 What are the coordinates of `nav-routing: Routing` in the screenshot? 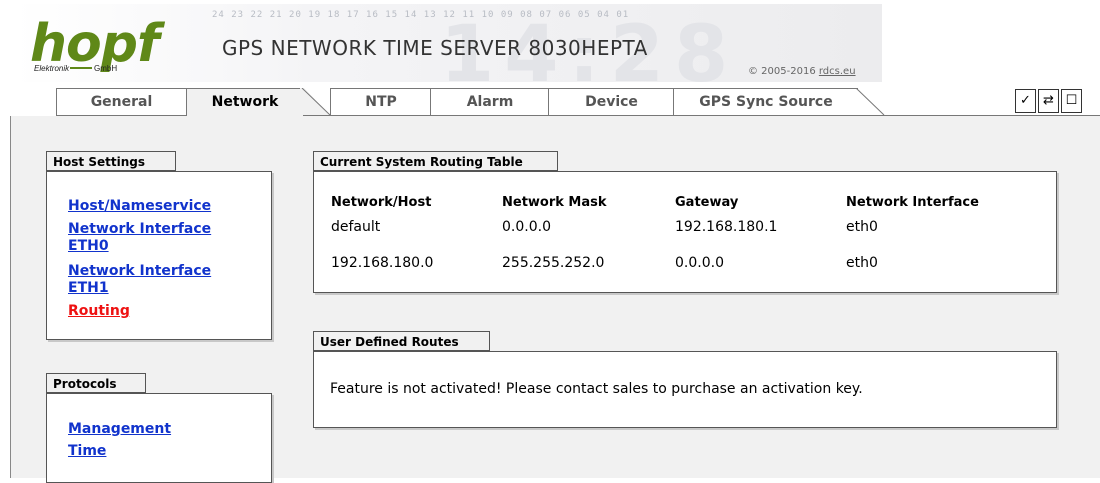 It's located at (99, 311).